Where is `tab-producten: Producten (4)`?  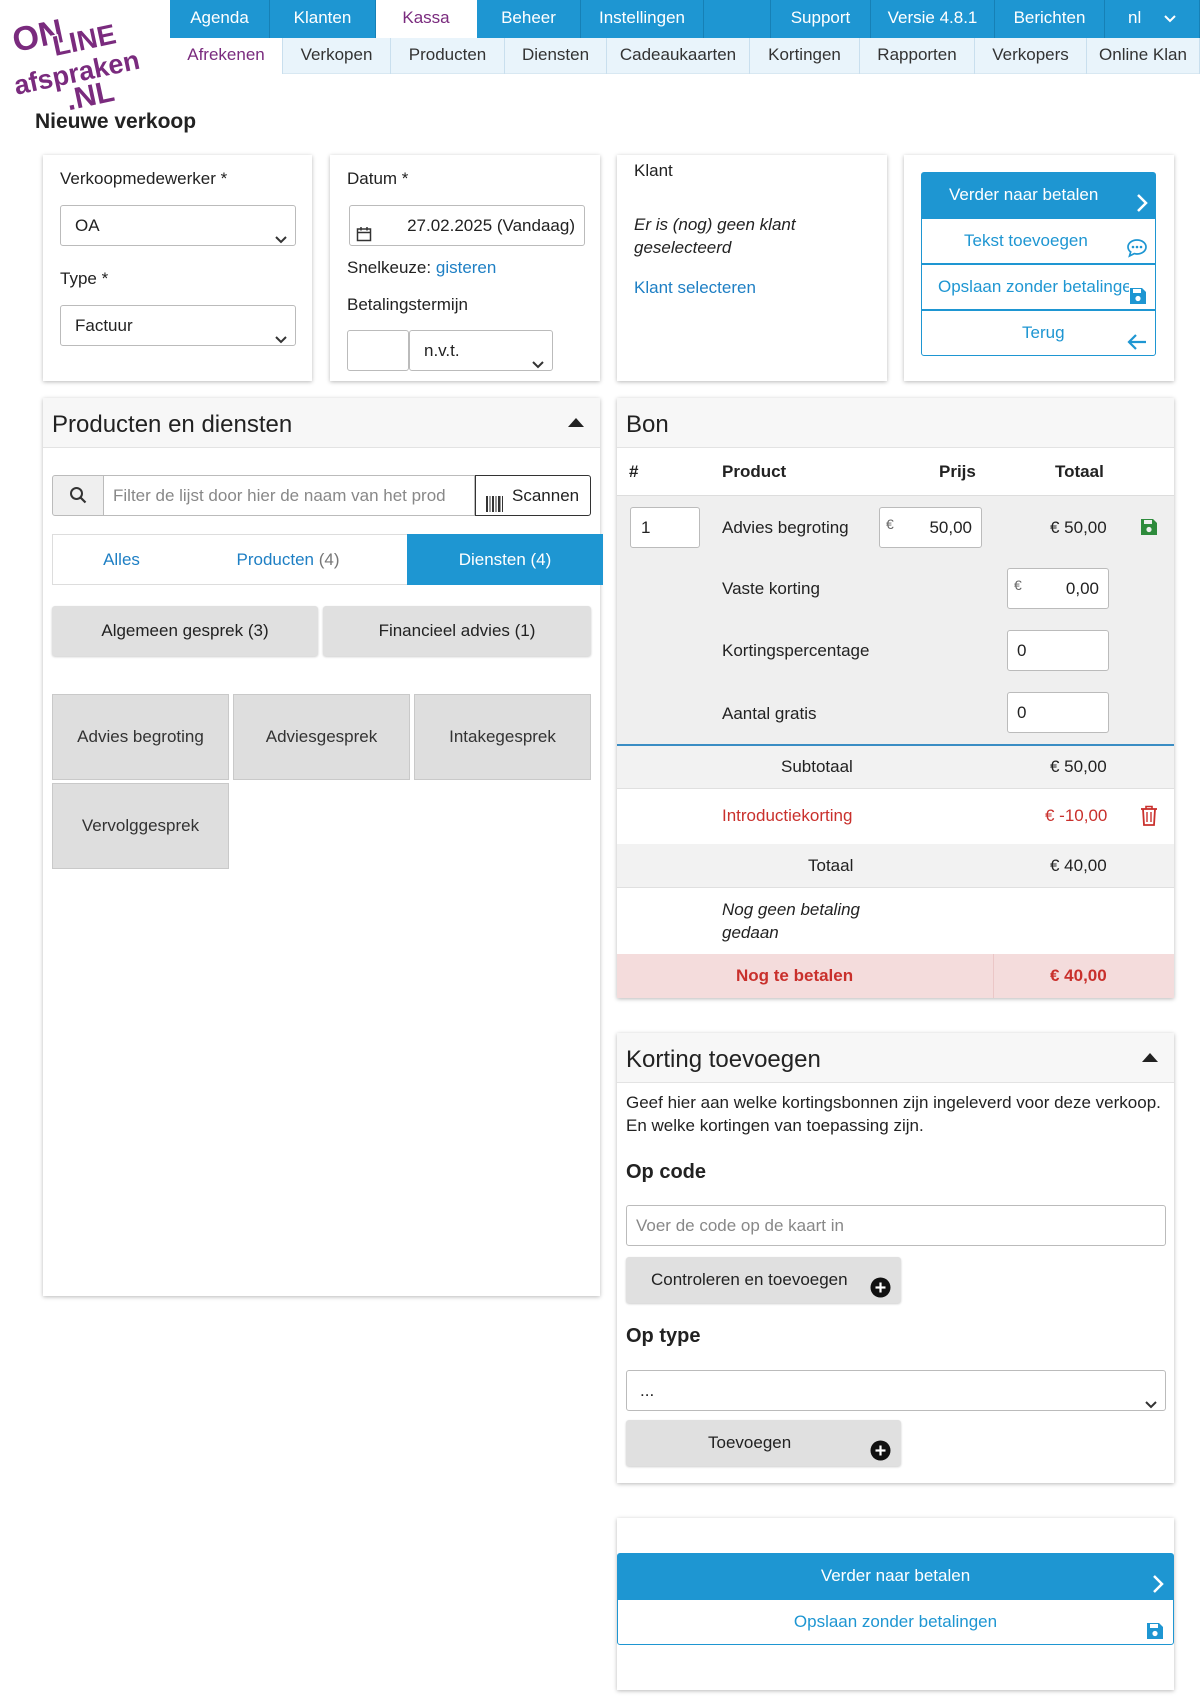
tab-producten: Producten (4) is located at coordinates (288, 559).